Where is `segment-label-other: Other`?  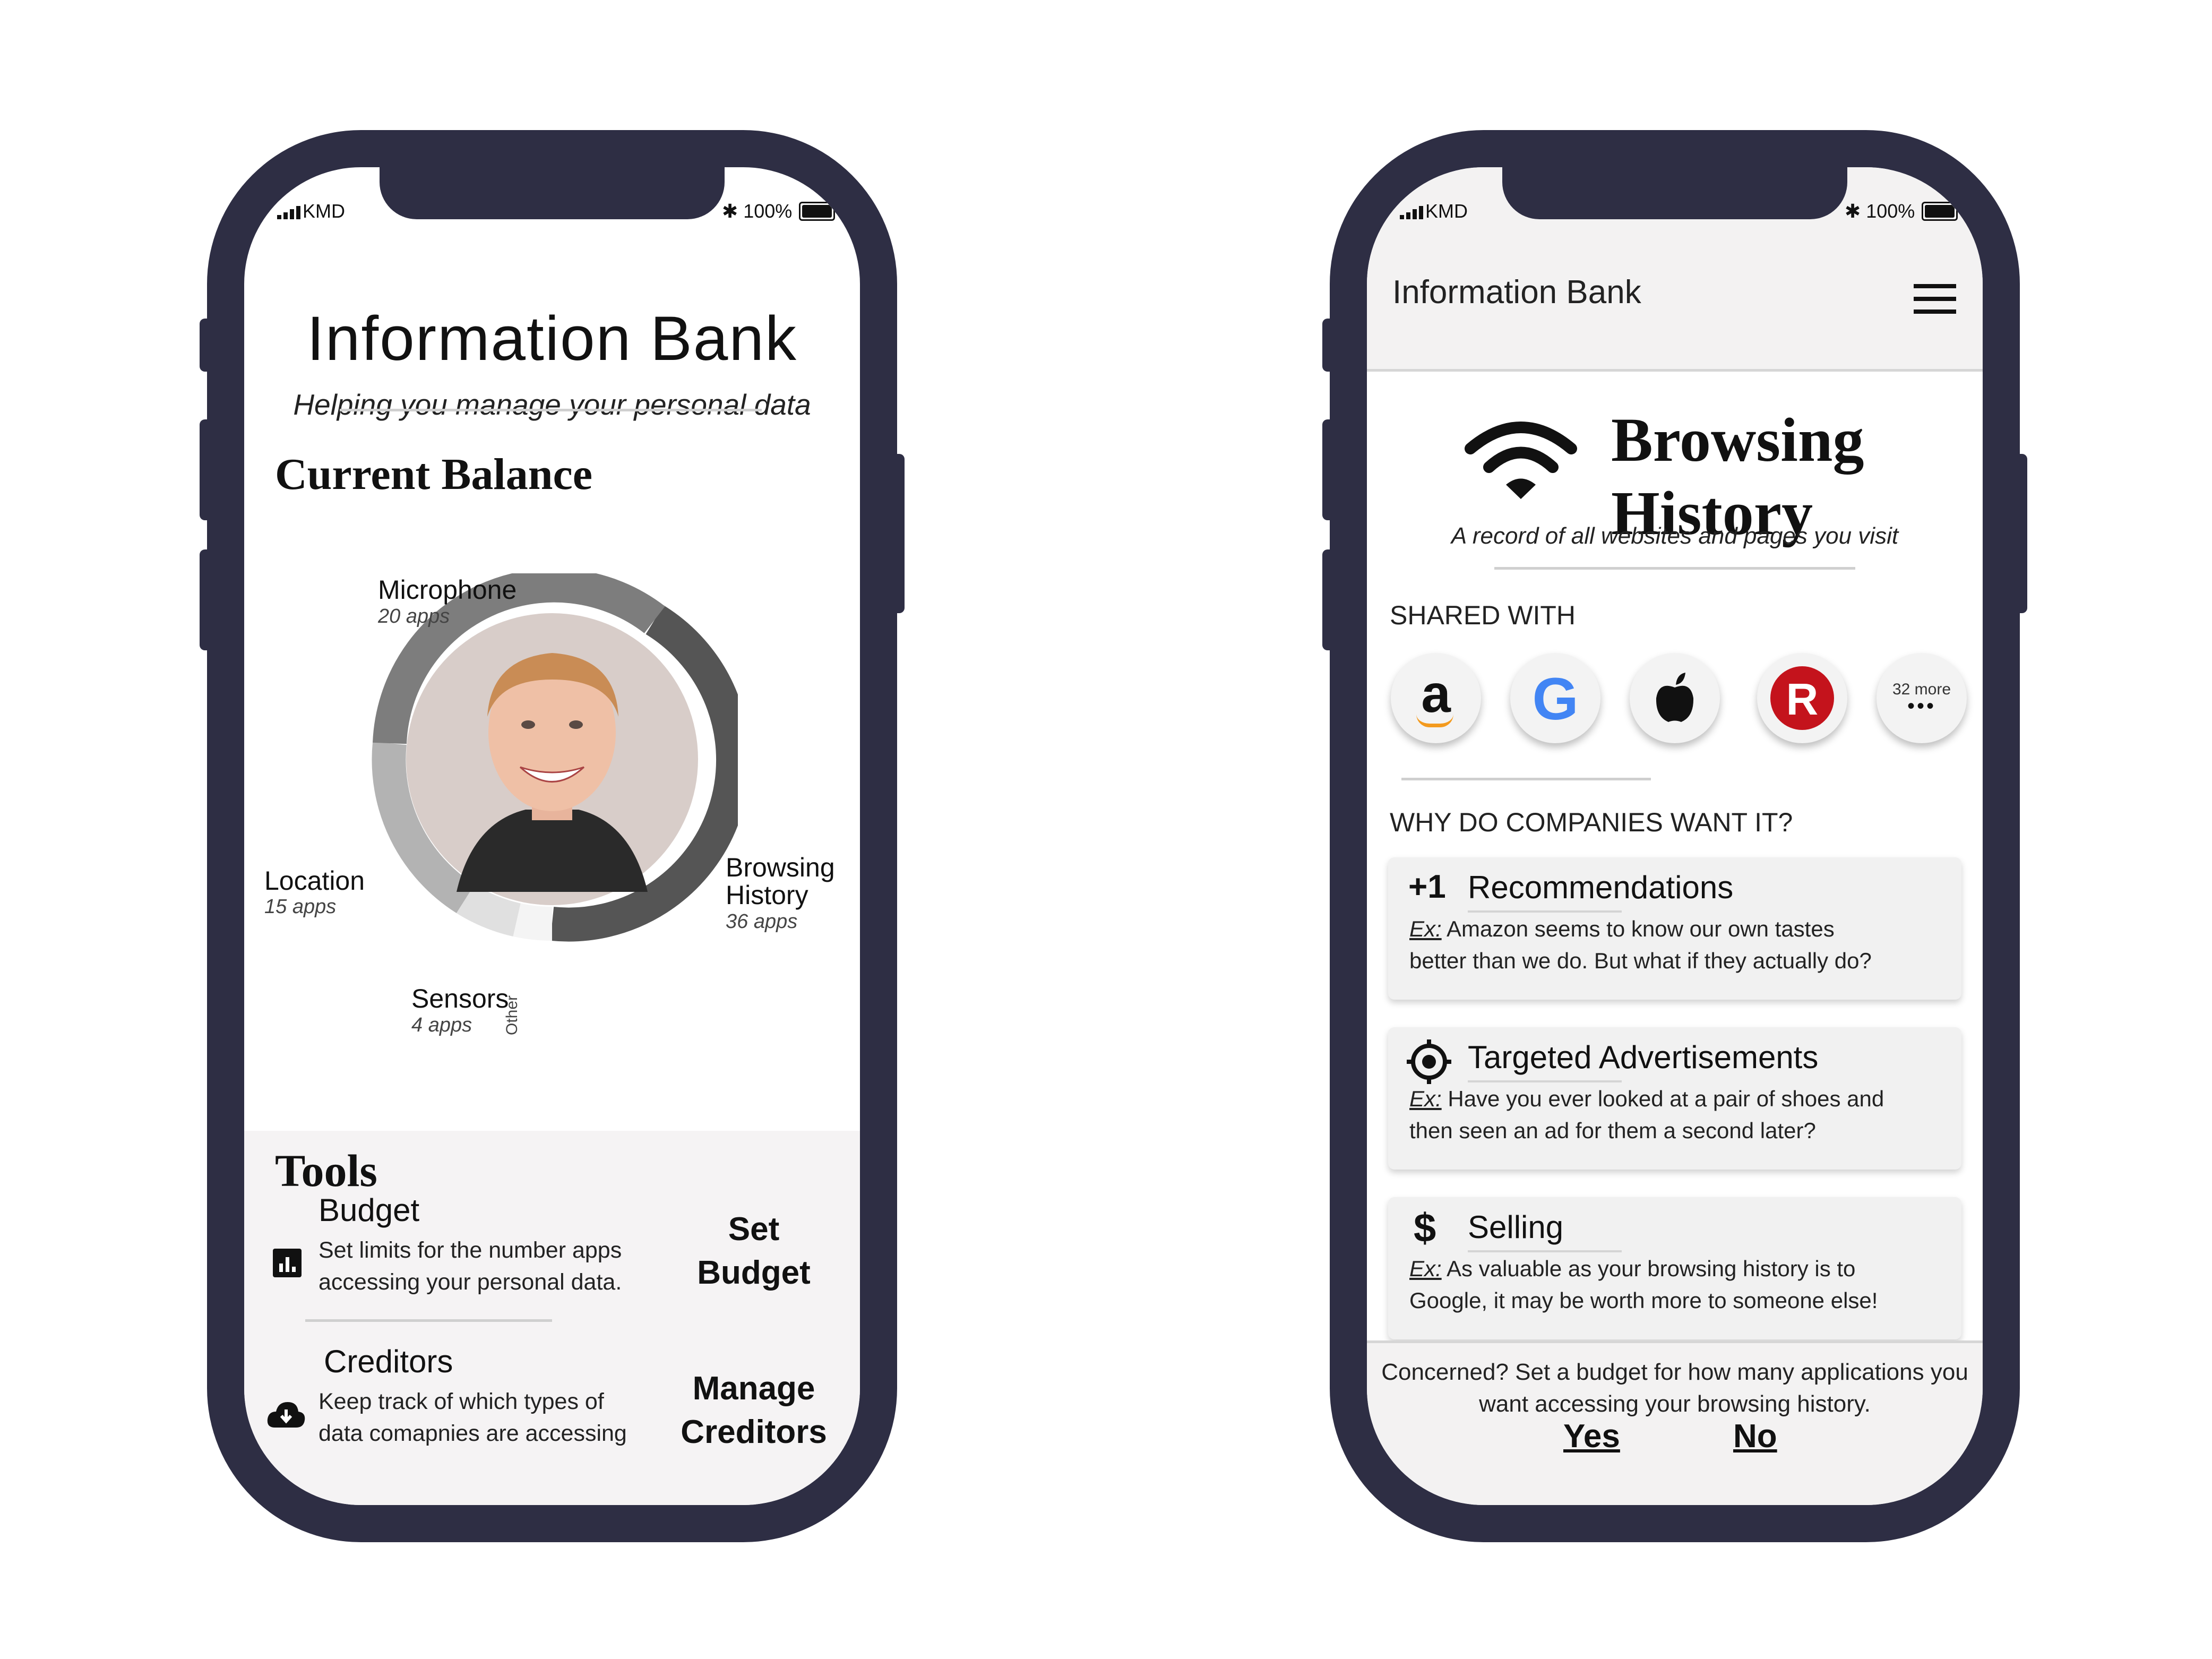
segment-label-other: Other is located at coordinates (512, 1015).